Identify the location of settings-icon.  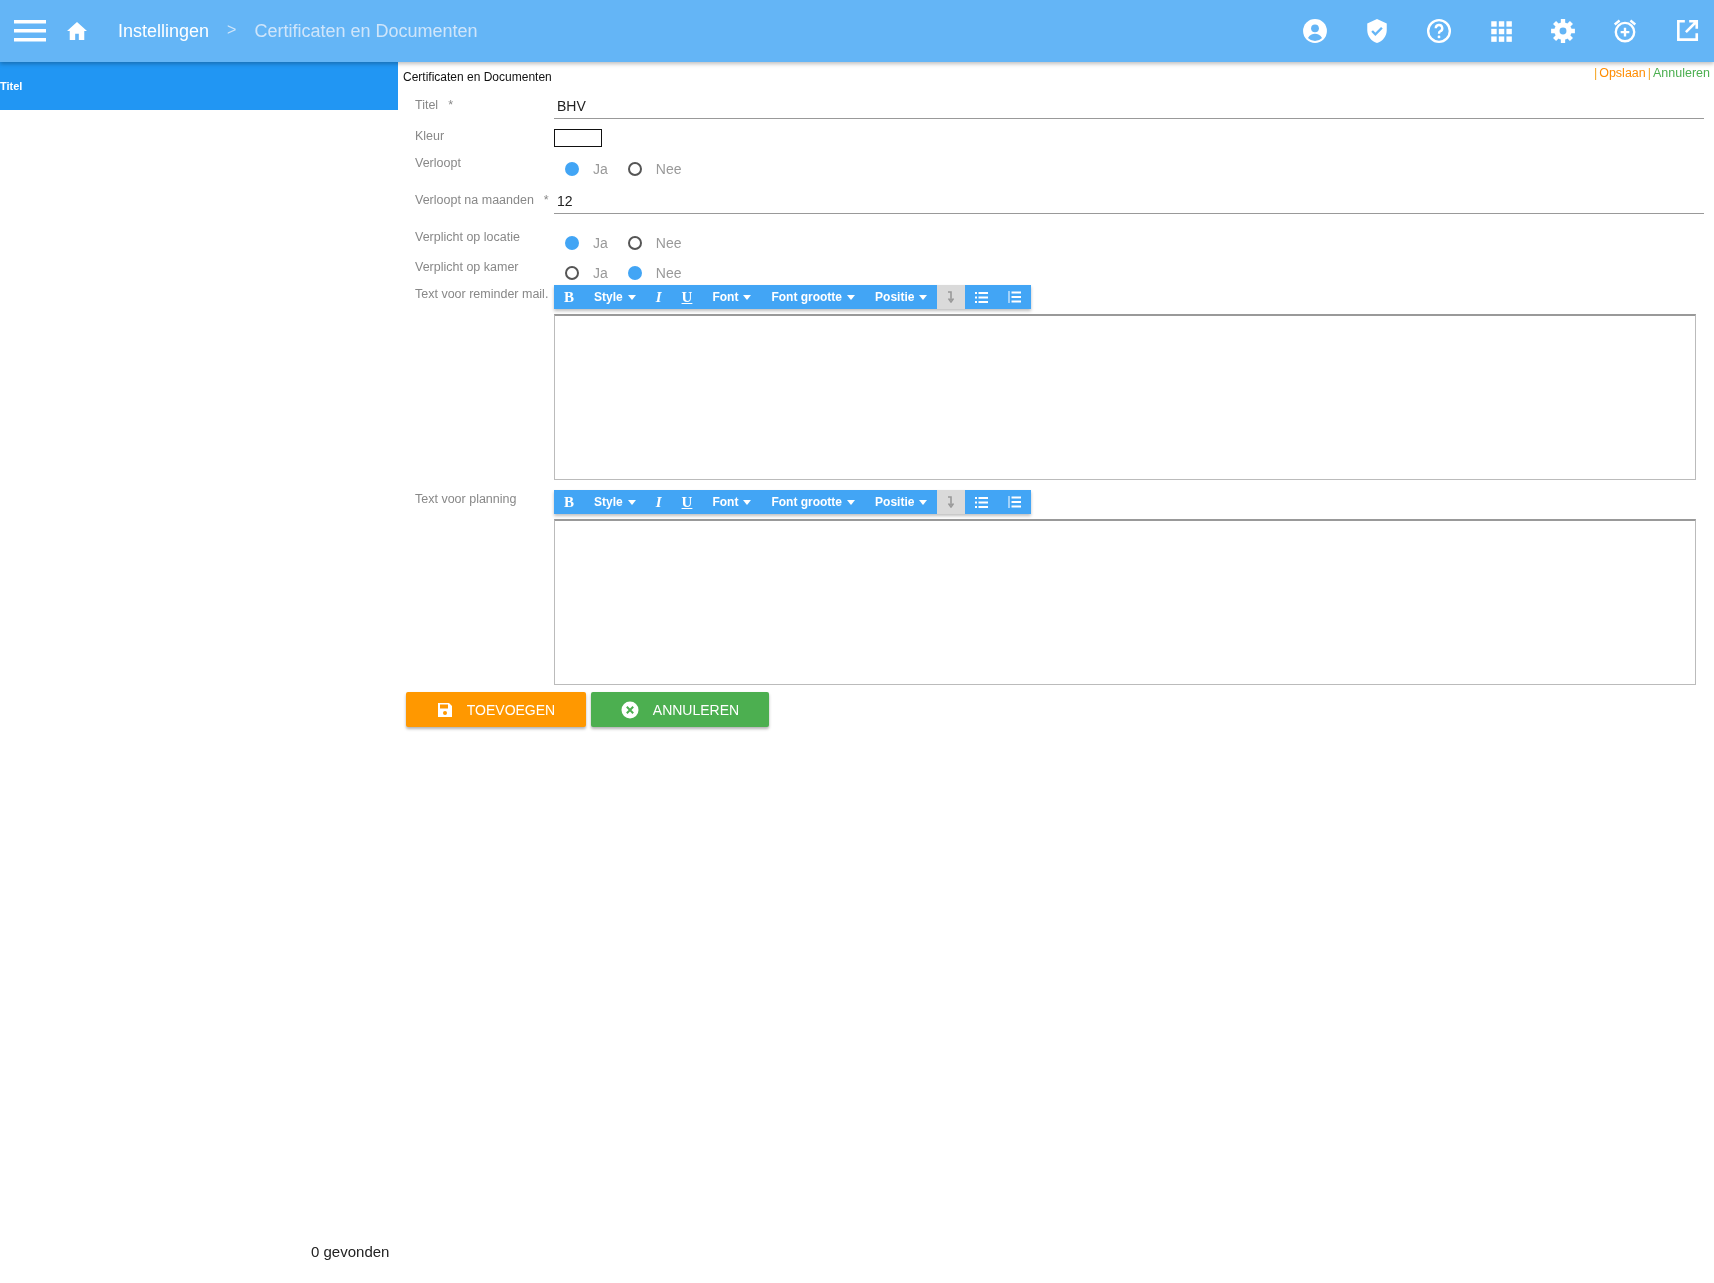
(1563, 31).